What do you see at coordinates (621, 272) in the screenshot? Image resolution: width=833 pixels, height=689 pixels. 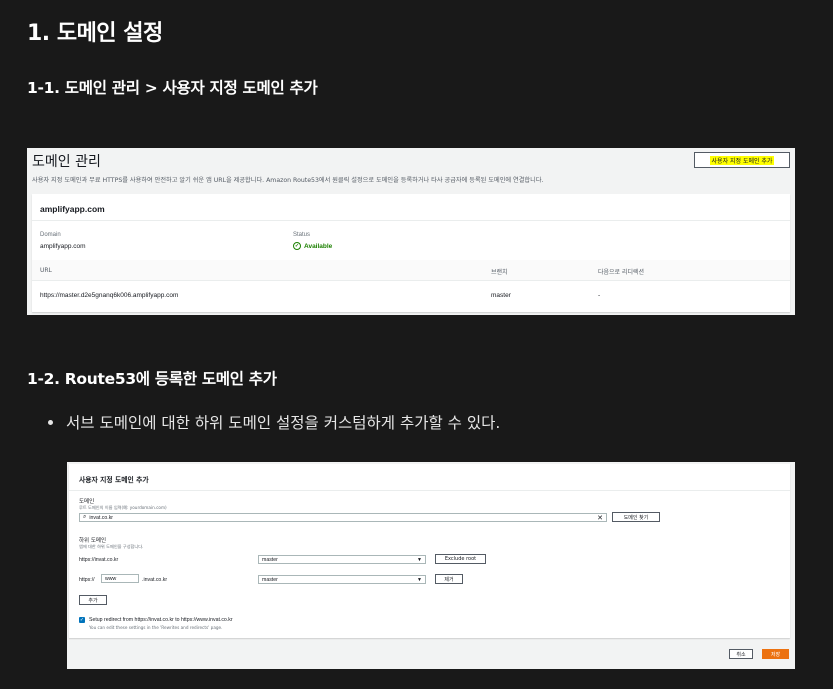 I see `column-header-redirect: 다음으로 리디렉션` at bounding box center [621, 272].